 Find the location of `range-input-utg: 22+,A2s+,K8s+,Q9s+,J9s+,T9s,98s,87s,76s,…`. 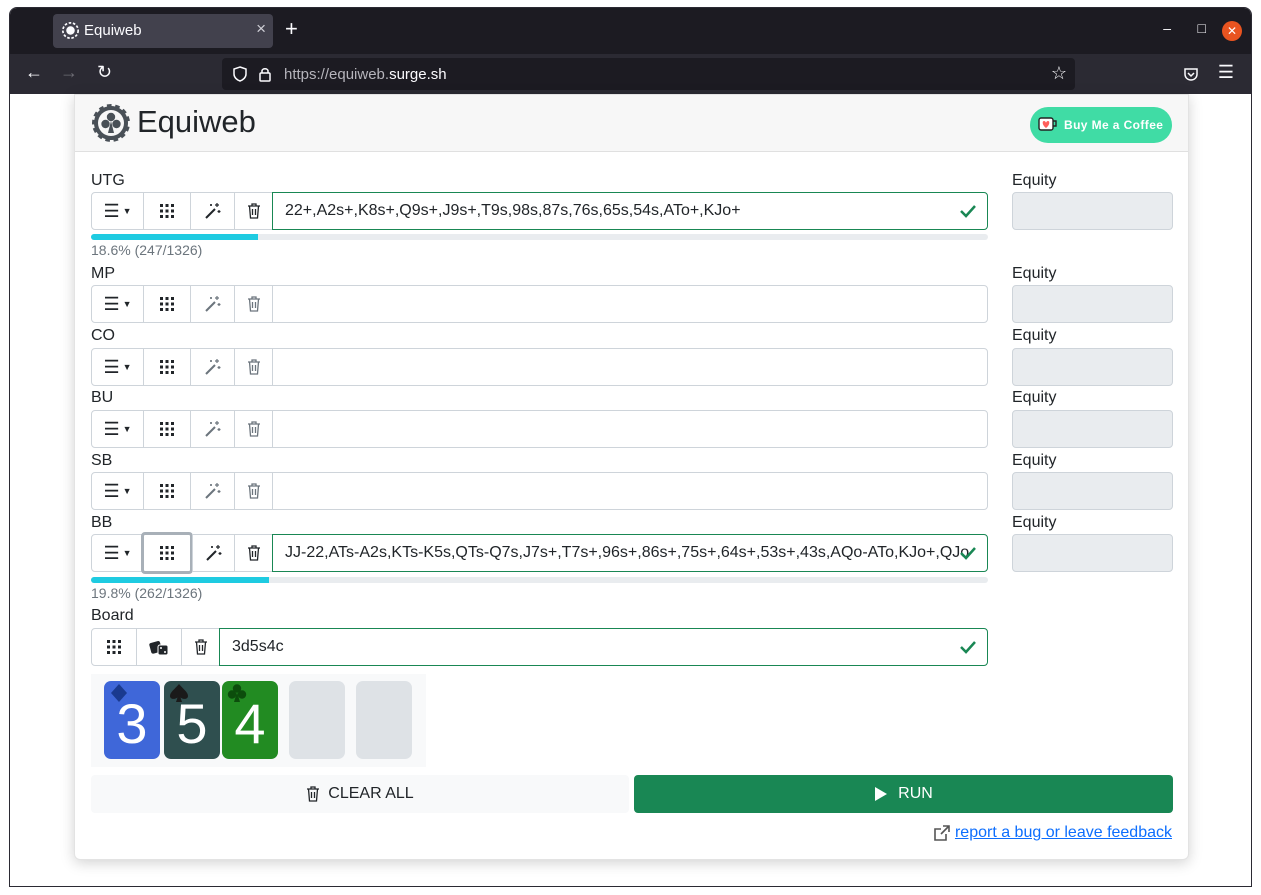

range-input-utg: 22+,A2s+,K8s+,Q9s+,J9s+,T9s,98s,87s,76s,… is located at coordinates (630, 211).